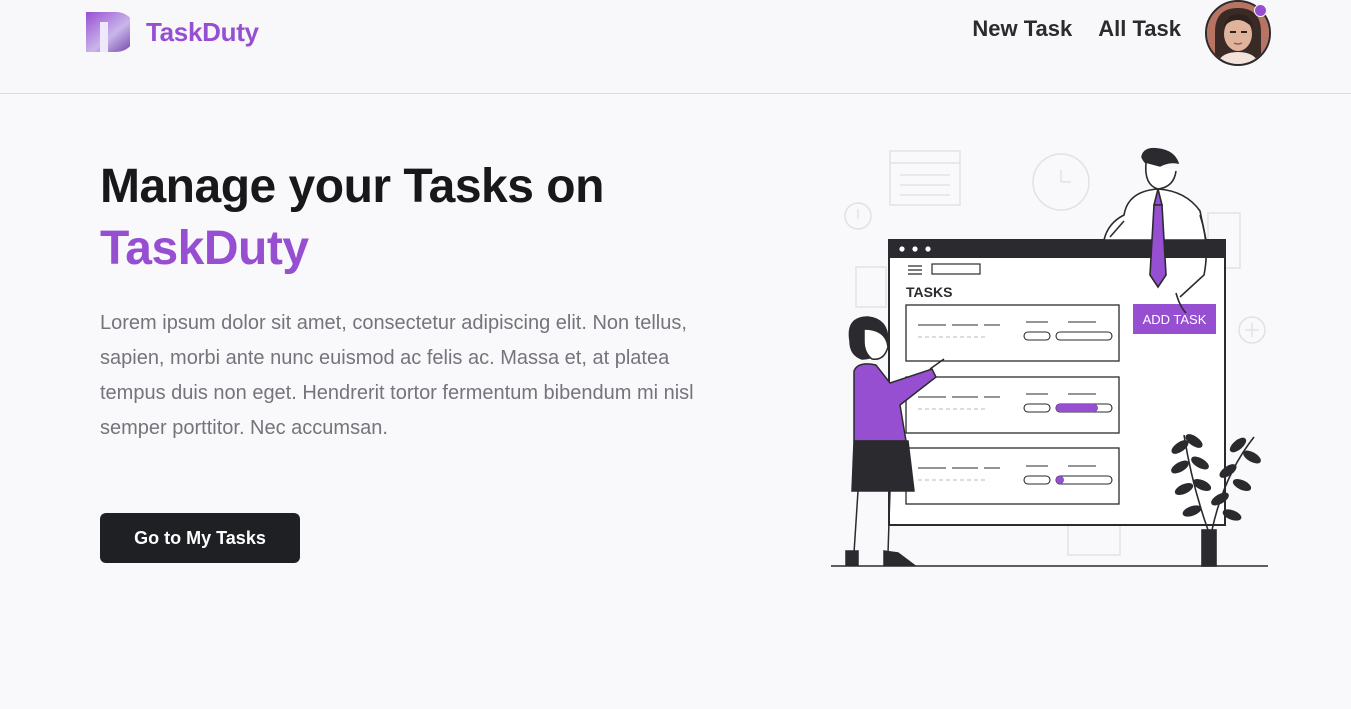 This screenshot has width=1351, height=709. Describe the element at coordinates (1260, 10) in the screenshot. I see `notification-dot-icon` at that location.